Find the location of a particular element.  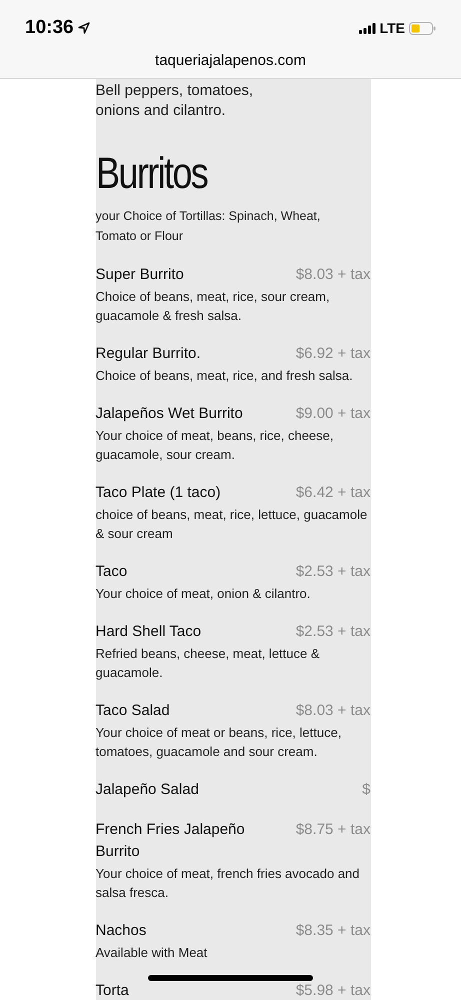

item-price: $6.42 + tax is located at coordinates (333, 493).